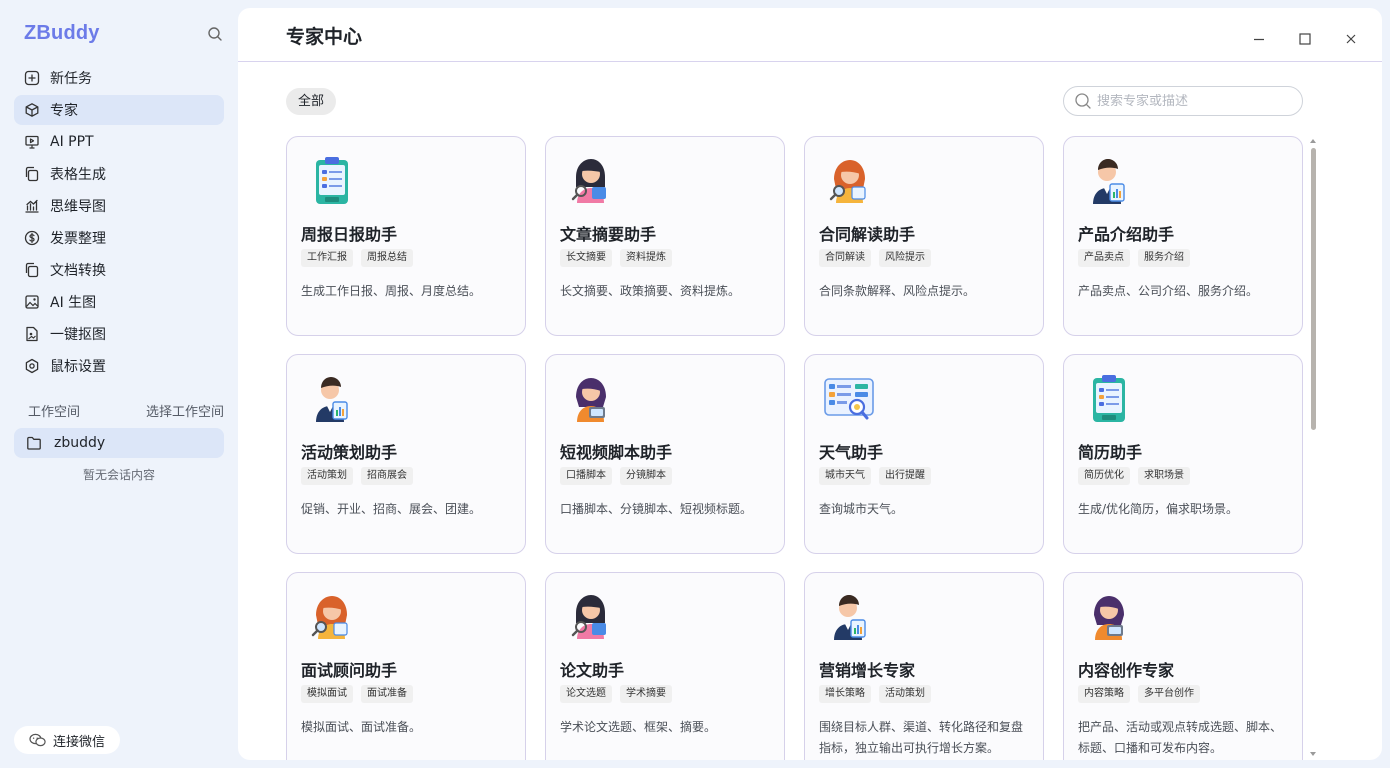 The image size is (1390, 768). What do you see at coordinates (810, 35) in the screenshot?
I see `title-bar: 专家中心` at bounding box center [810, 35].